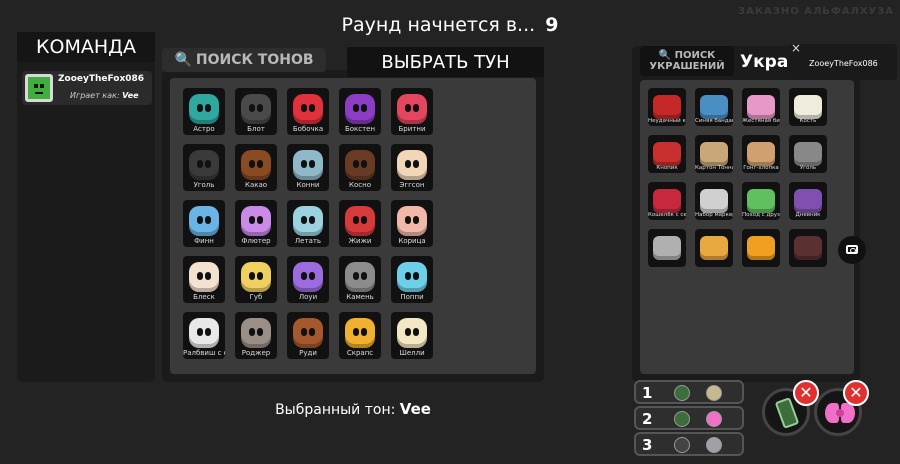  What do you see at coordinates (254, 60) in the screenshot?
I see `toon-search-placeholder: ПОИСК ТОНОВ` at bounding box center [254, 60].